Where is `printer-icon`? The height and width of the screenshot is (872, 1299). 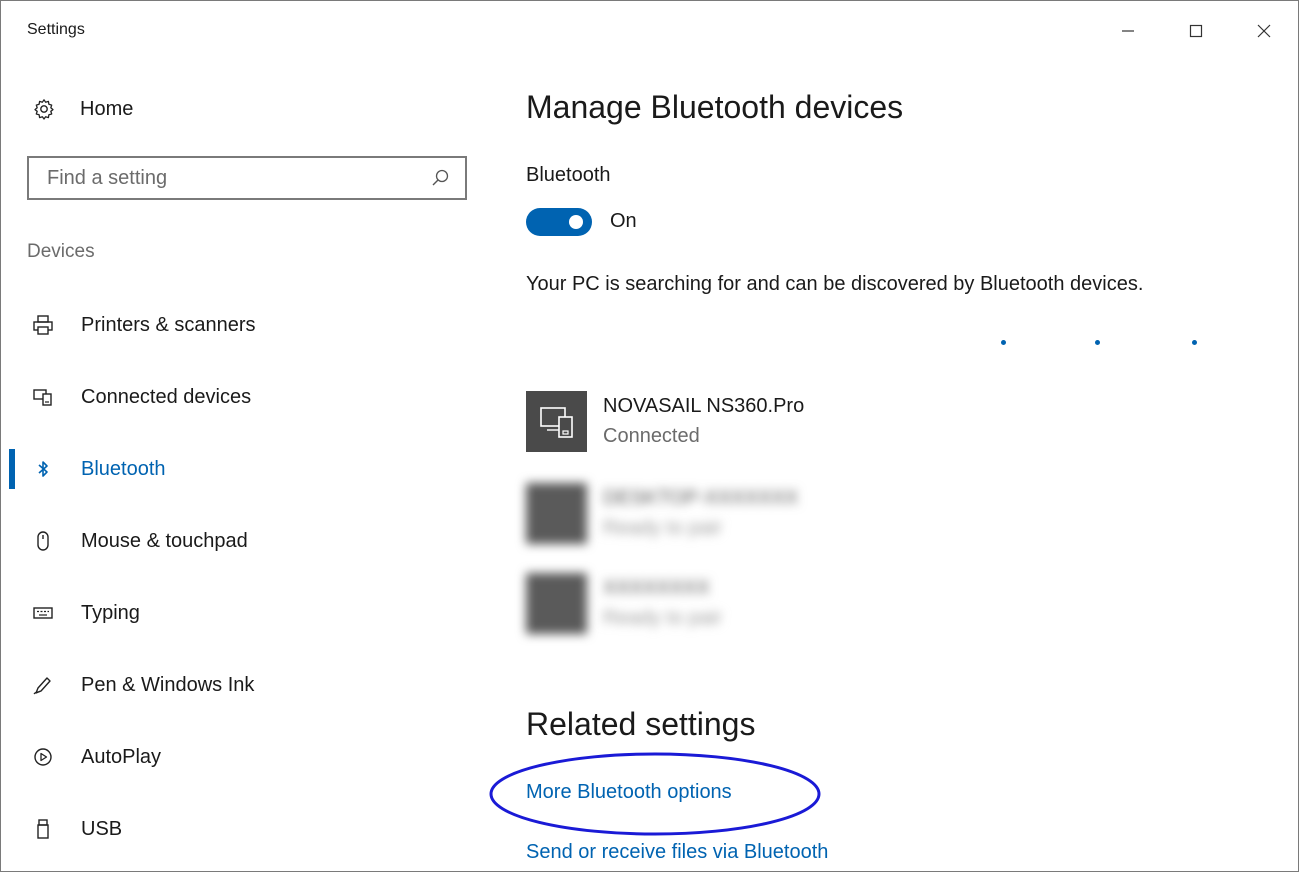 printer-icon is located at coordinates (43, 325).